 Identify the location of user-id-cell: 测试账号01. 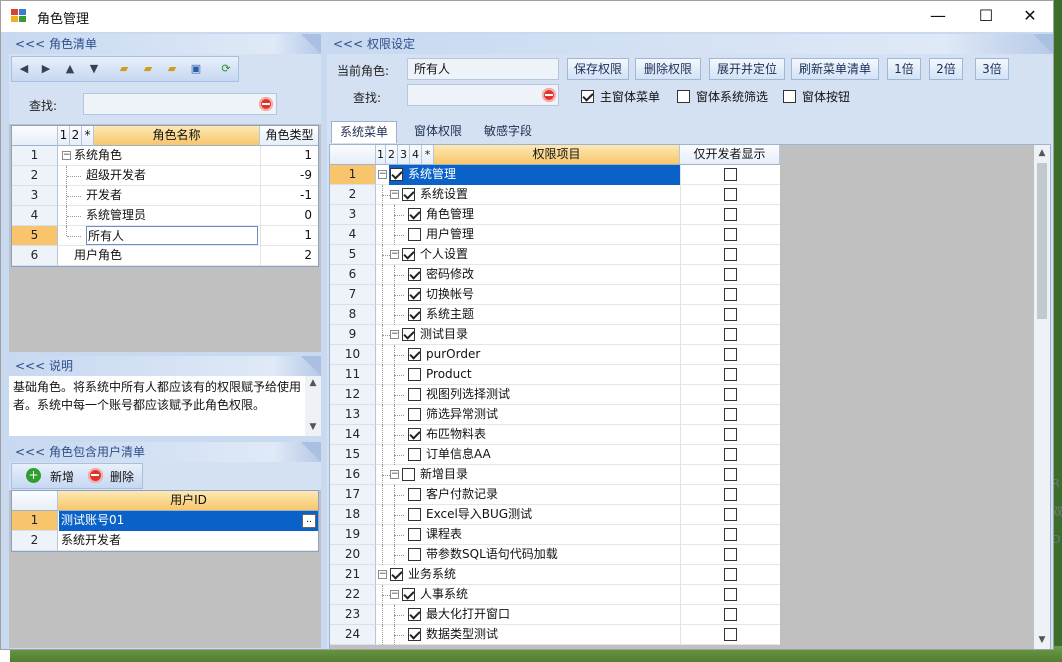
(188, 521).